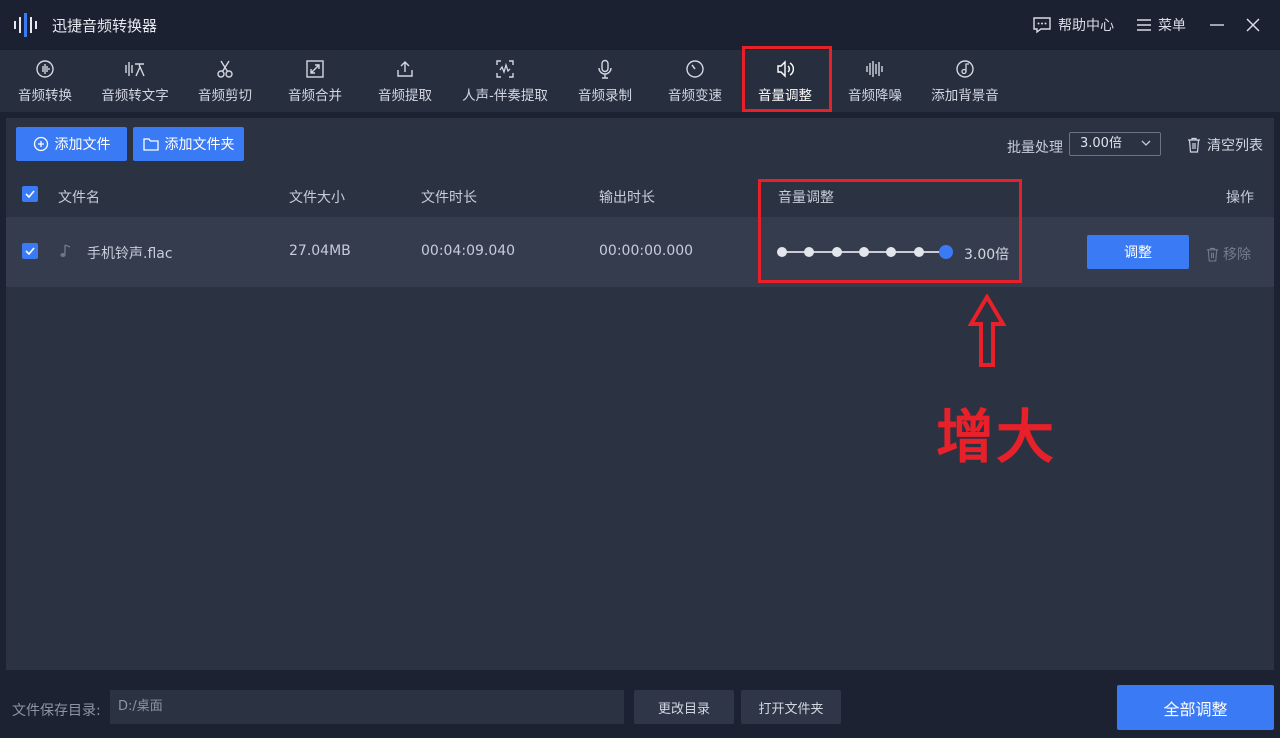  What do you see at coordinates (627, 198) in the screenshot?
I see `header-output-duration: 输出时长` at bounding box center [627, 198].